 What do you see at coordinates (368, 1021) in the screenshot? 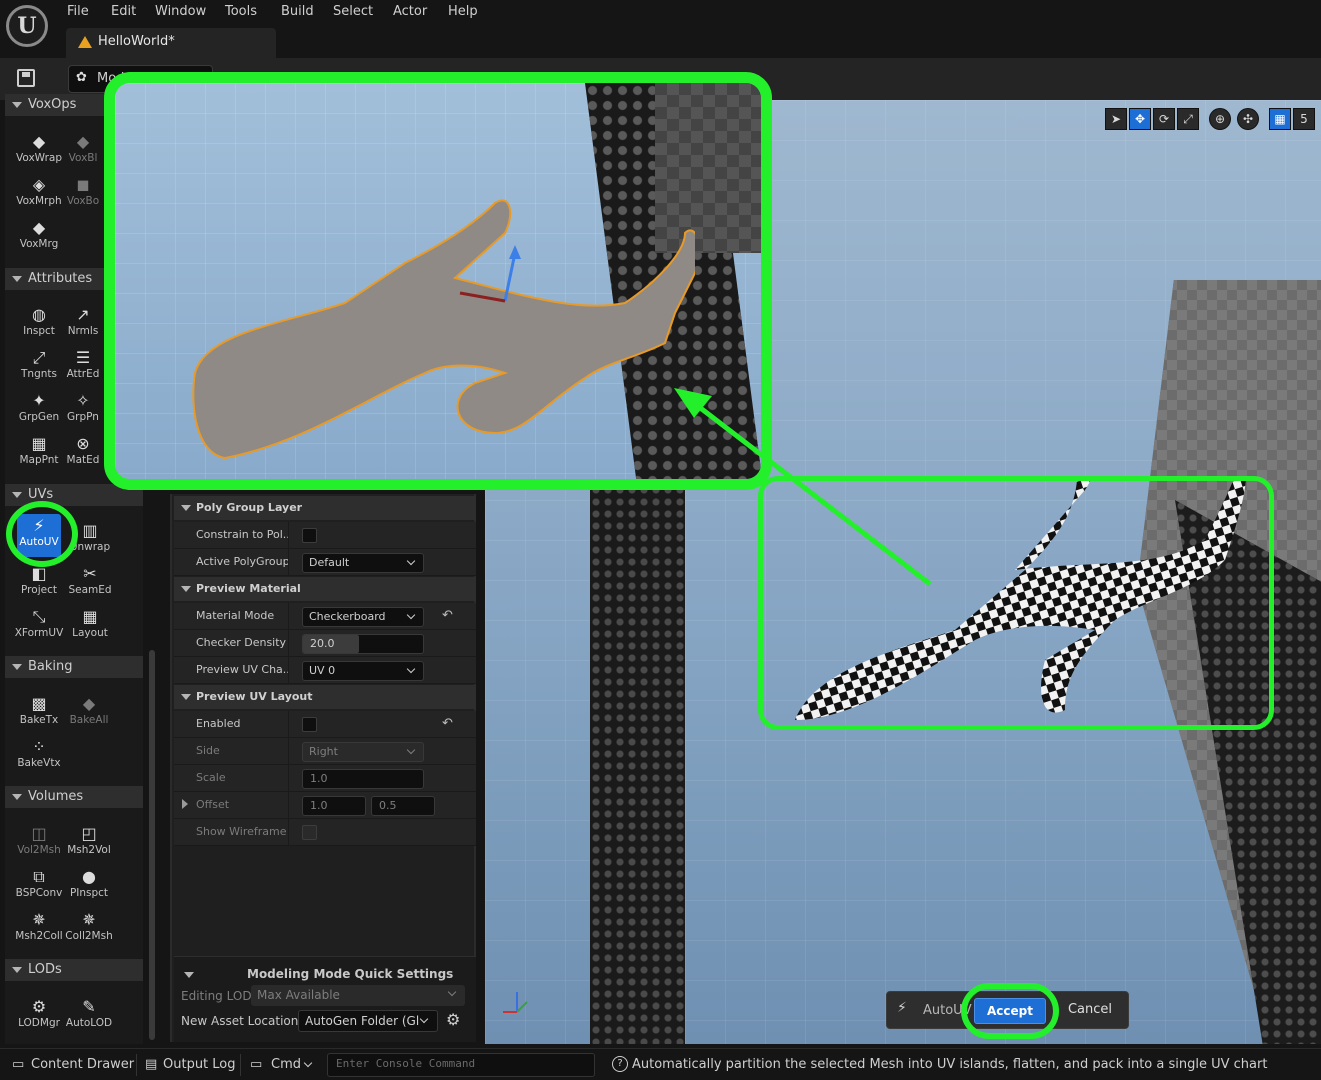
I see `new-asset-location-dropdown: AutoGen Folder (Gl` at bounding box center [368, 1021].